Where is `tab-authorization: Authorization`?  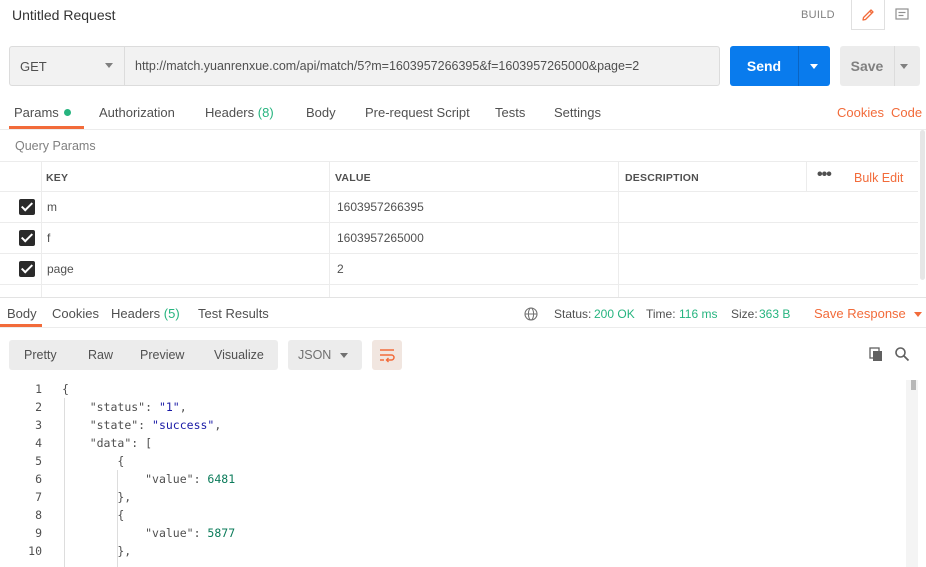 tab-authorization: Authorization is located at coordinates (137, 112).